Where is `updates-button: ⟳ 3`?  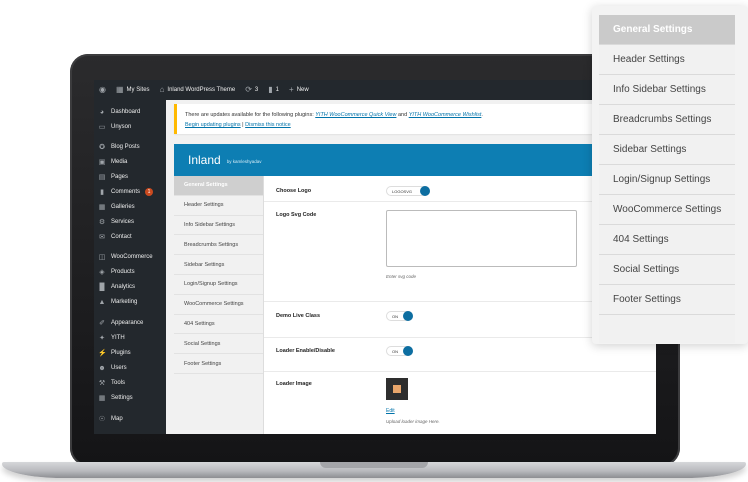
updates-button: ⟳ 3 is located at coordinates (251, 90).